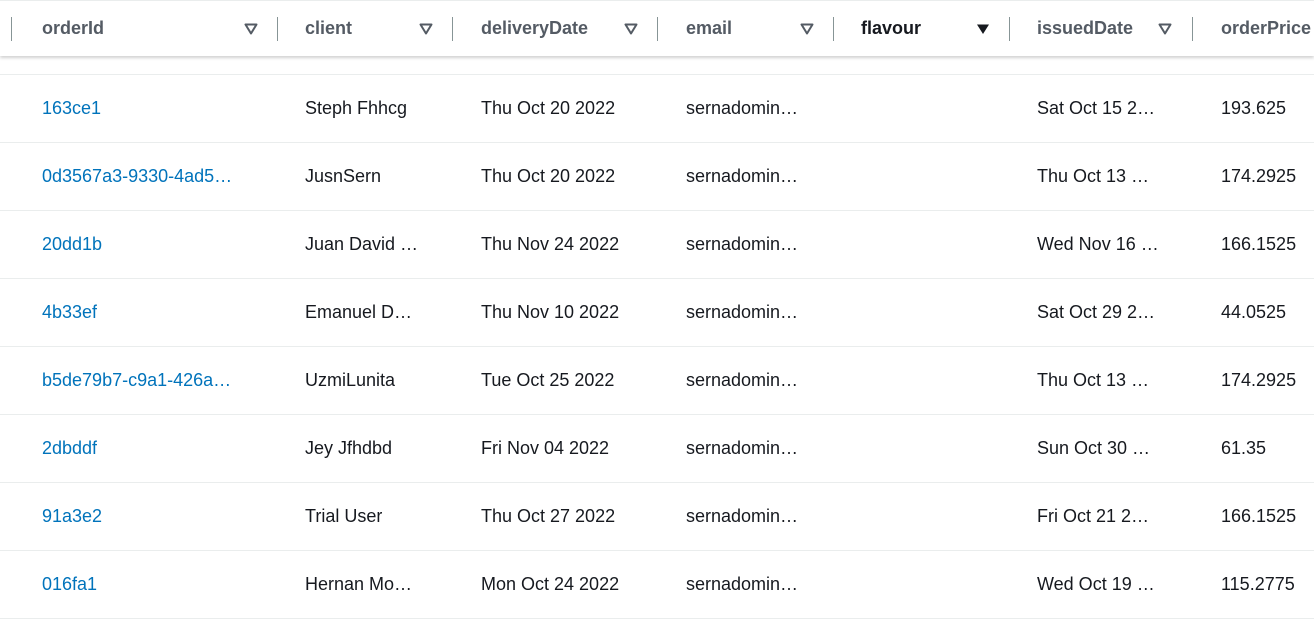 The image size is (1314, 619). I want to click on cell-text: Fri Nov 04 2022, so click(545, 448).